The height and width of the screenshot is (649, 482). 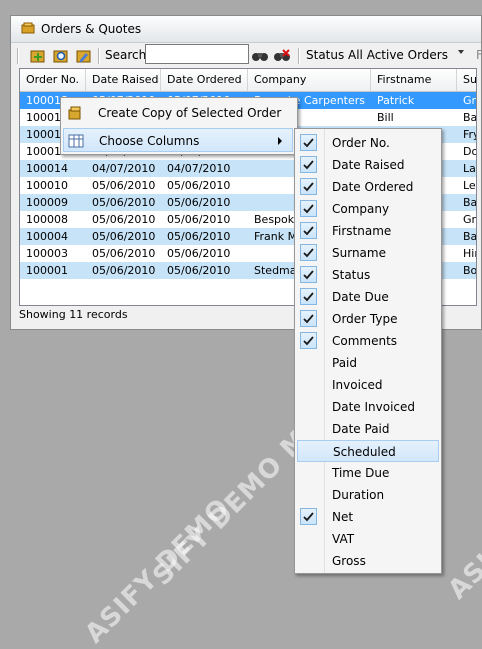 What do you see at coordinates (368, 517) in the screenshot?
I see `column-option: Net` at bounding box center [368, 517].